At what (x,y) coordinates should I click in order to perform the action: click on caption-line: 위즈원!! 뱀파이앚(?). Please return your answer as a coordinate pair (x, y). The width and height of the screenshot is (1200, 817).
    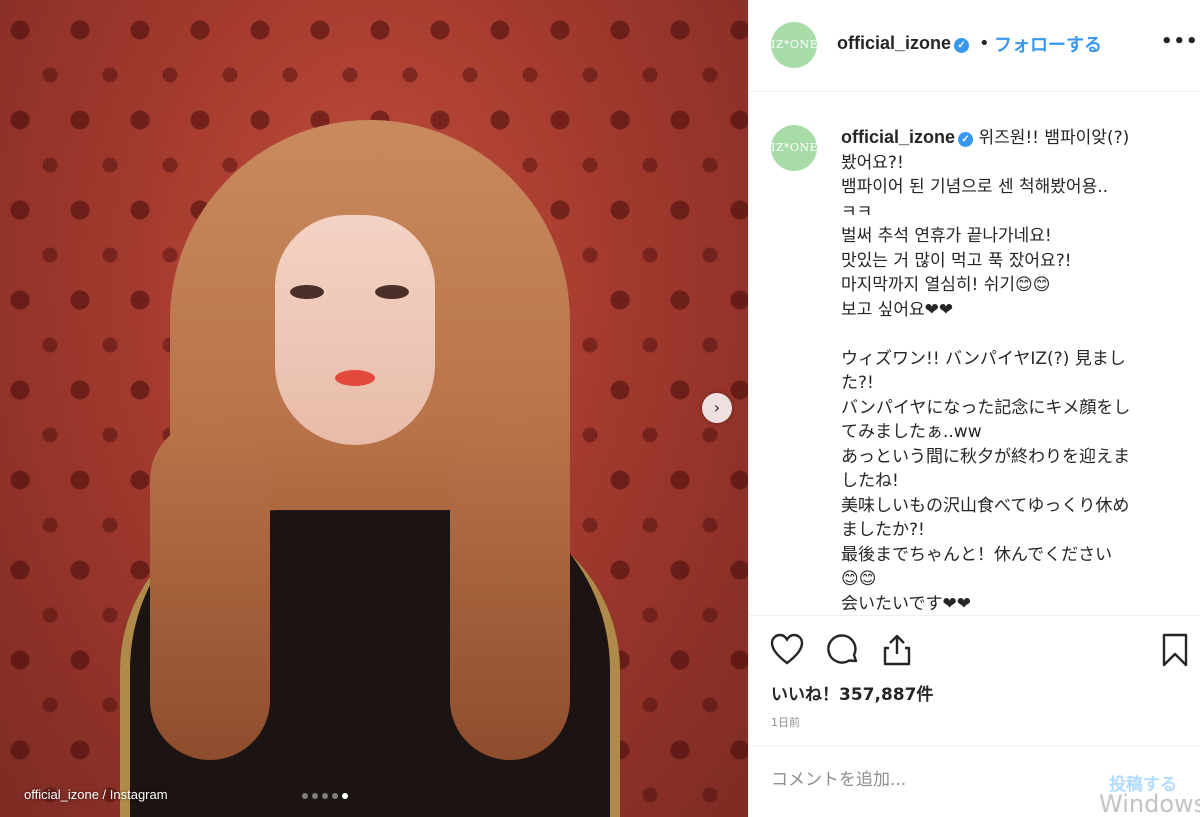
    Looking at the image, I should click on (1054, 138).